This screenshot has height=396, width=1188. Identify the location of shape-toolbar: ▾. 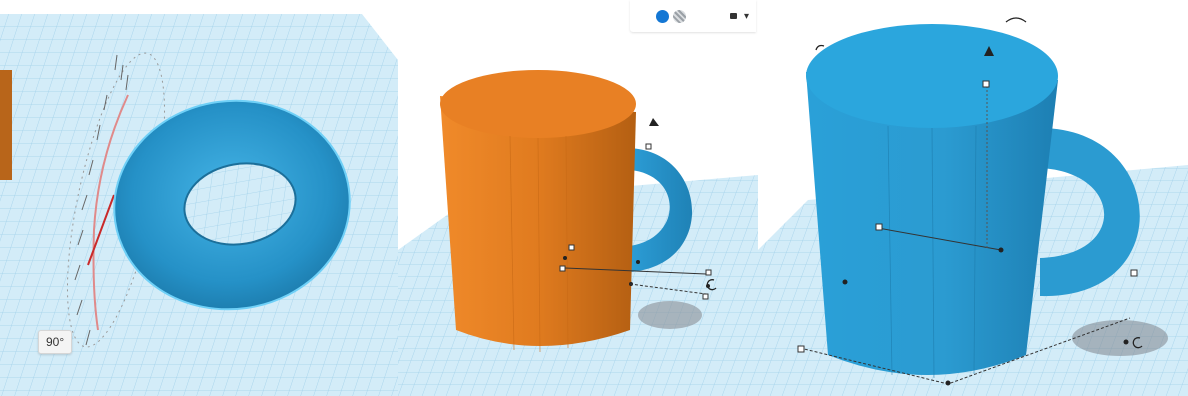
(693, 16).